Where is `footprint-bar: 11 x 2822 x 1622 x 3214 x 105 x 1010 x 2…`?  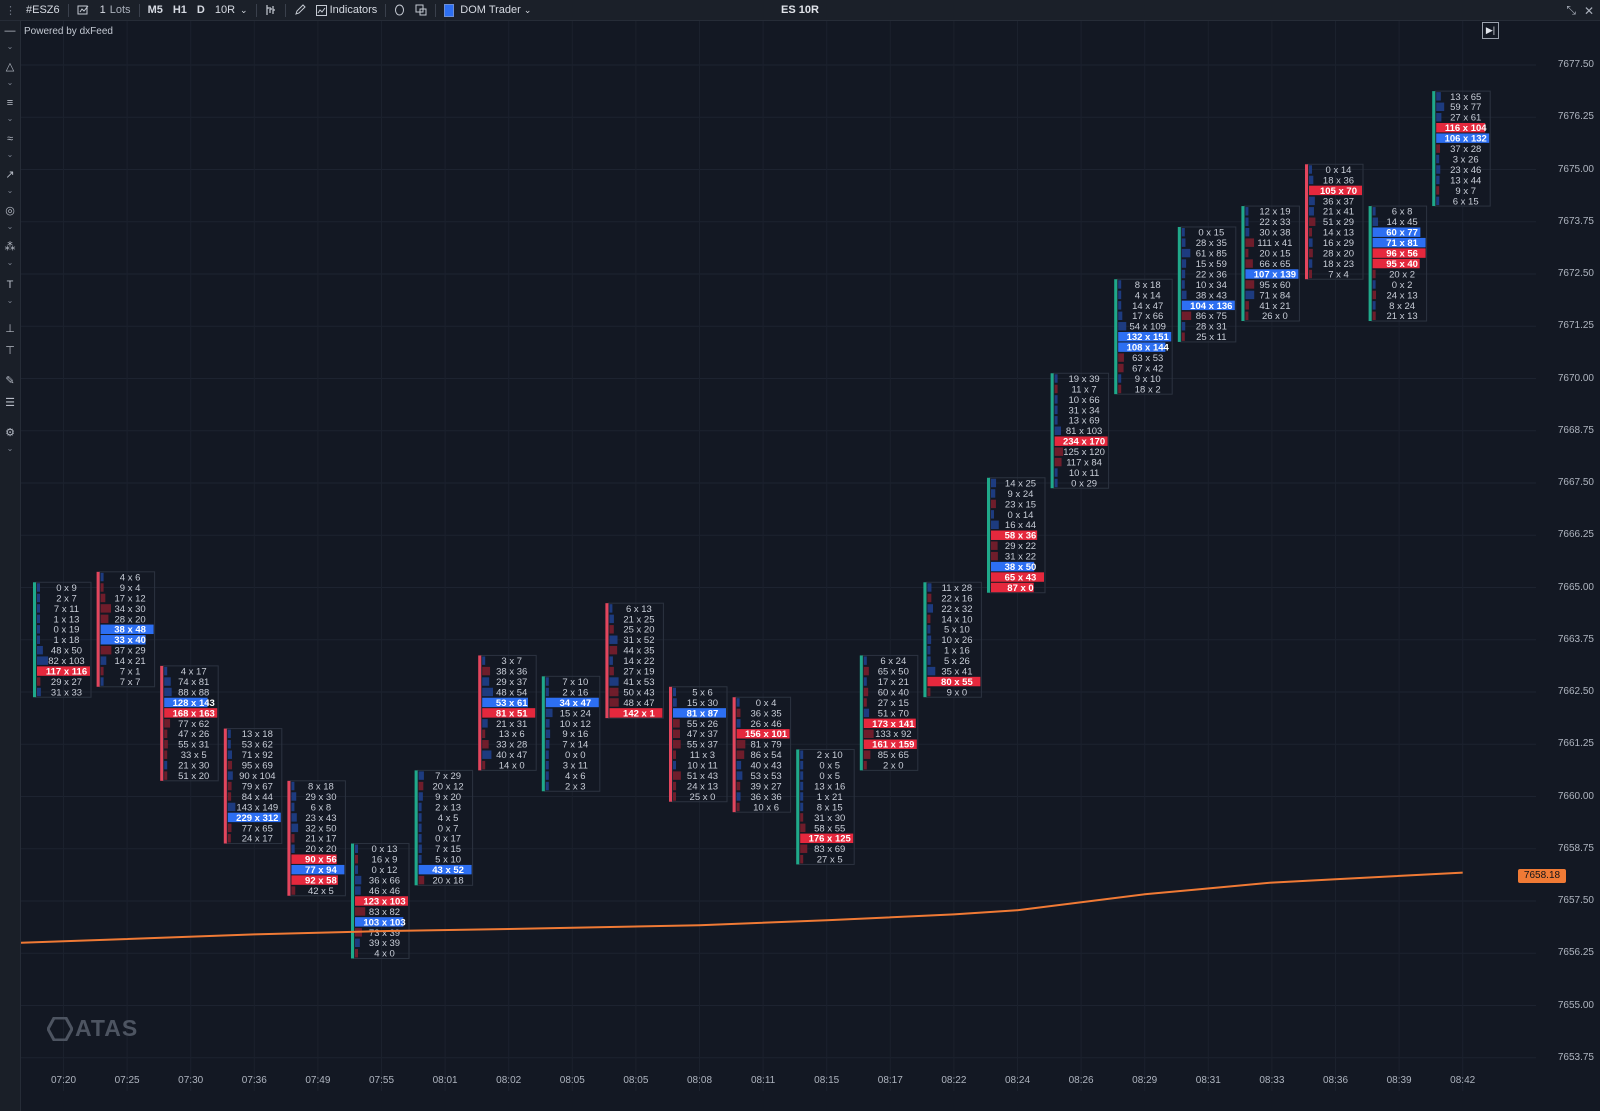
footprint-bar: 11 x 2822 x 1622 x 3214 x 105 x 1010 x 2… is located at coordinates (952, 639).